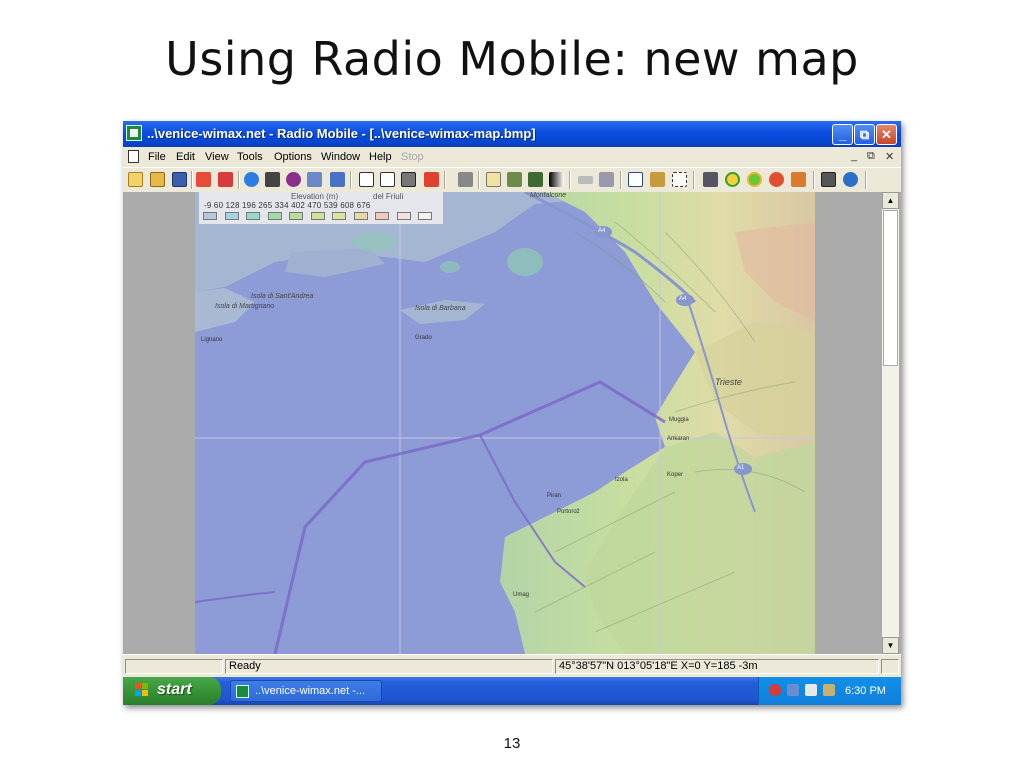 Image resolution: width=1024 pixels, height=768 pixels. What do you see at coordinates (728, 382) in the screenshot?
I see `map-label-trieste: Trieste` at bounding box center [728, 382].